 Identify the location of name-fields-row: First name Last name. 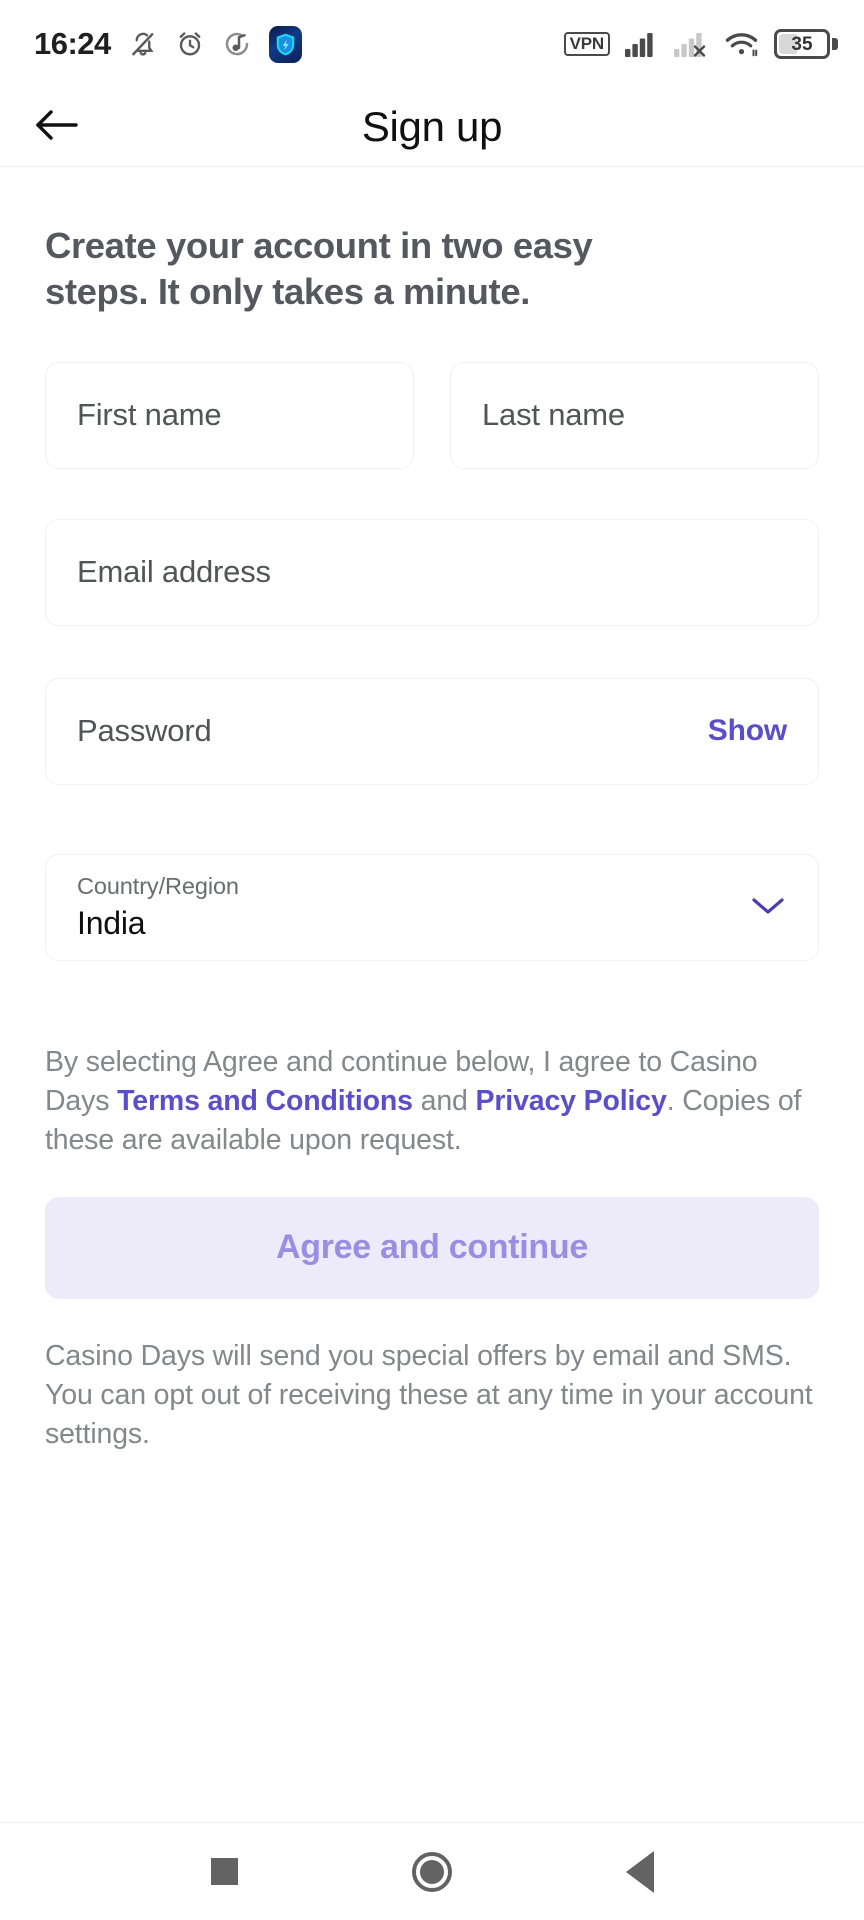
(432, 415).